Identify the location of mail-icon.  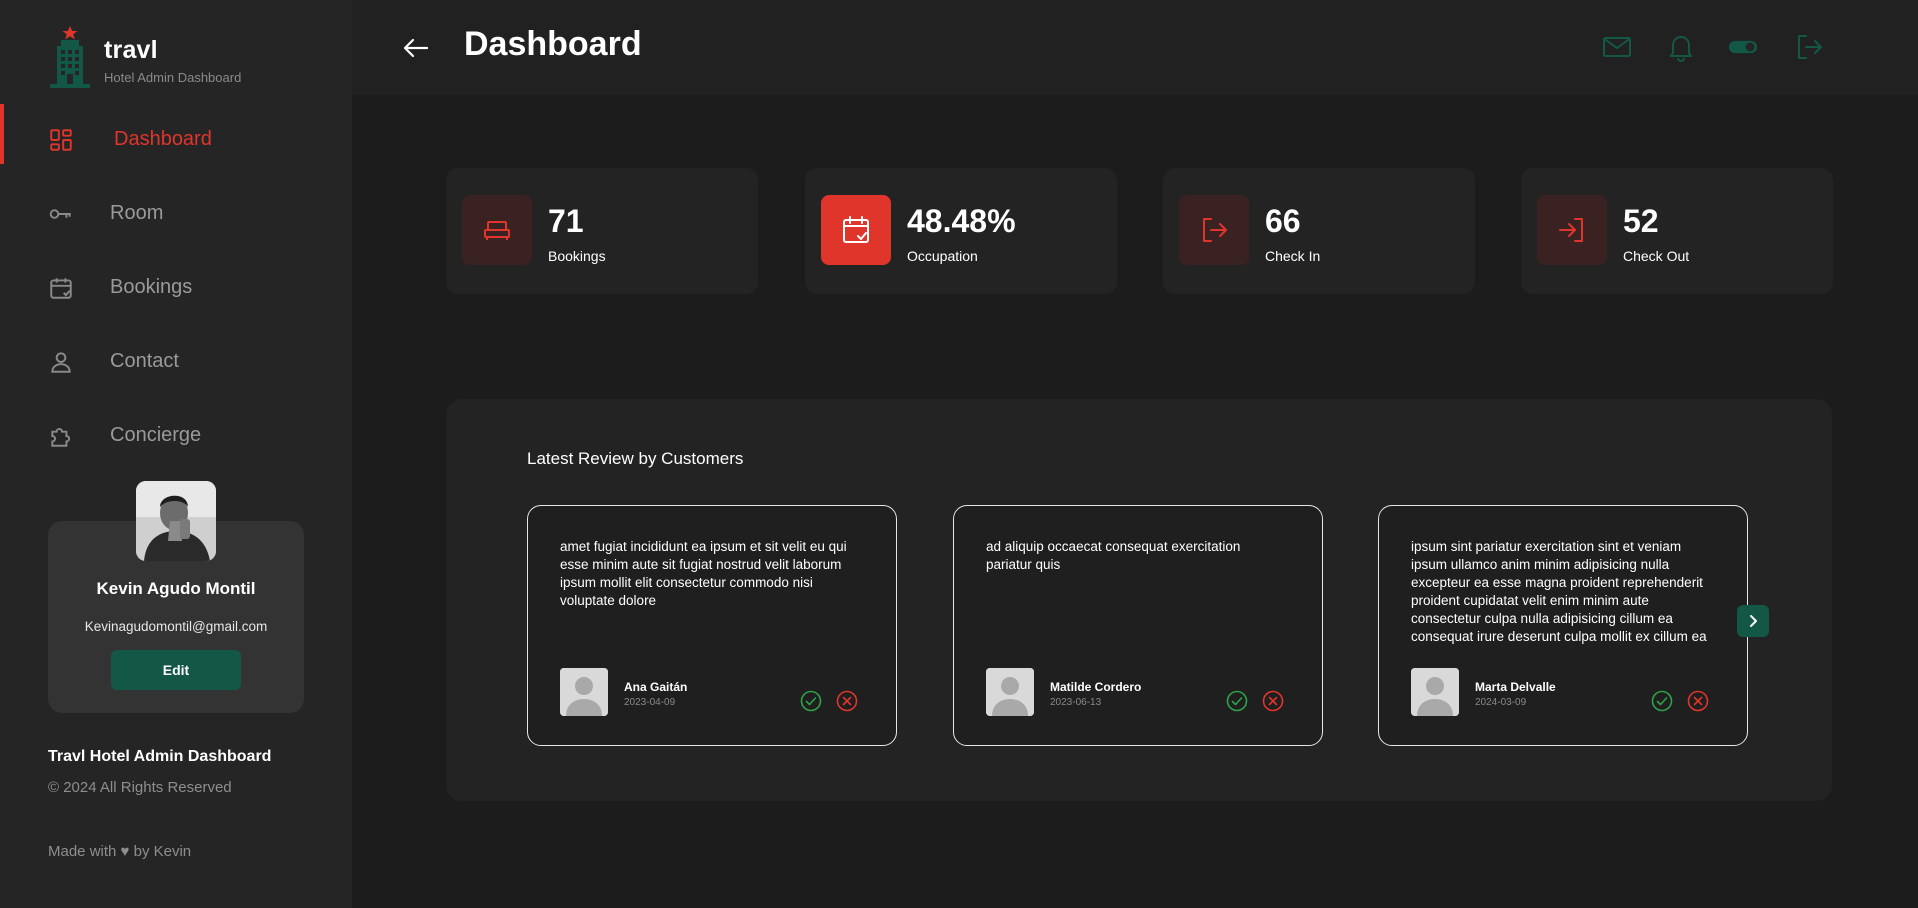
(1617, 47).